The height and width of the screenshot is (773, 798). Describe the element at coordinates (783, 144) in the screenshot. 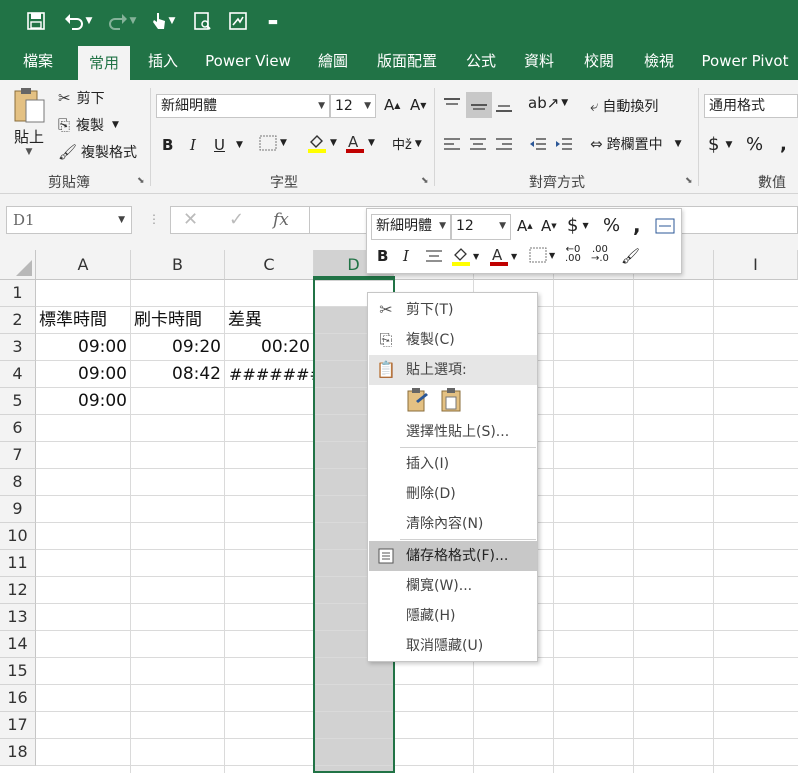

I see `comma-style-icon: ,` at that location.